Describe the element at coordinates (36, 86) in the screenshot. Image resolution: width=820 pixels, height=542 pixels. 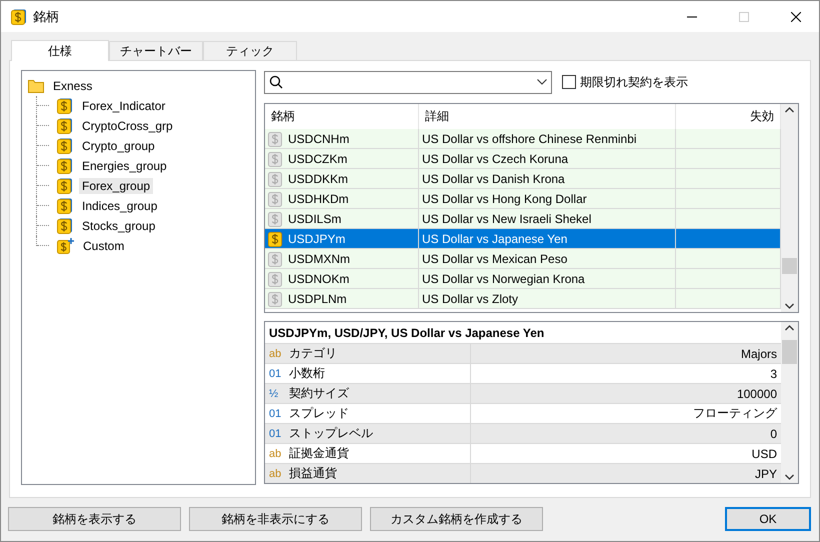
I see `folder-icon` at that location.